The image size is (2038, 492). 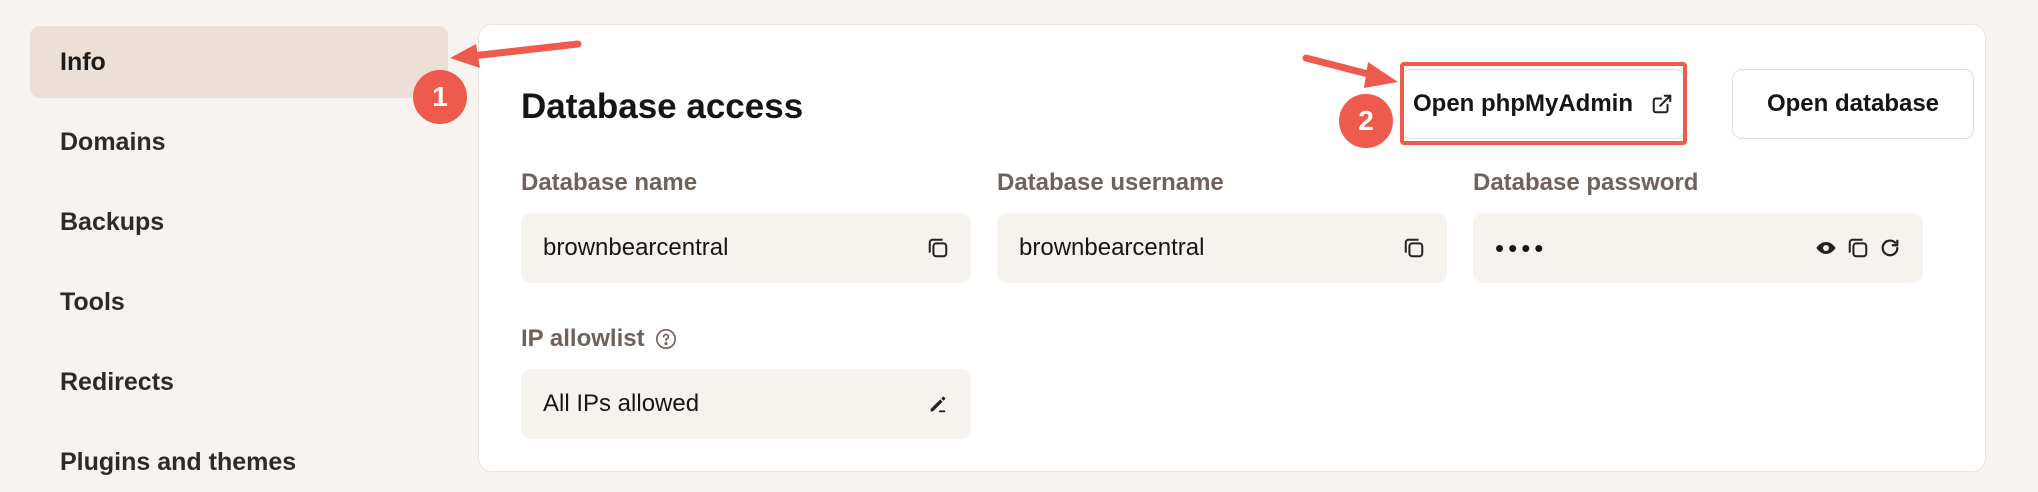 What do you see at coordinates (440, 97) in the screenshot?
I see `annotation-badge-1: 1` at bounding box center [440, 97].